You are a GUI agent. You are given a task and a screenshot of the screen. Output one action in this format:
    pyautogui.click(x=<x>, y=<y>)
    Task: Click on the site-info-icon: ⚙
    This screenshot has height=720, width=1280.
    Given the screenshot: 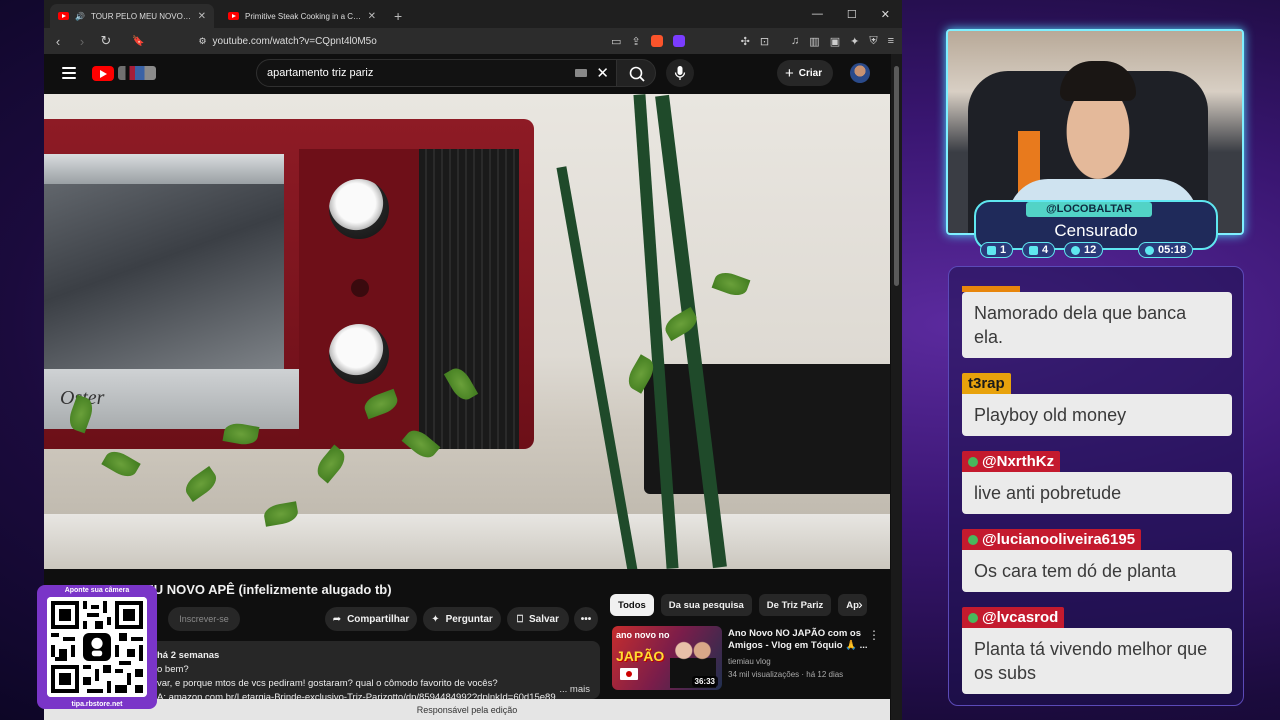 What is the action you would take?
    pyautogui.click(x=202, y=41)
    